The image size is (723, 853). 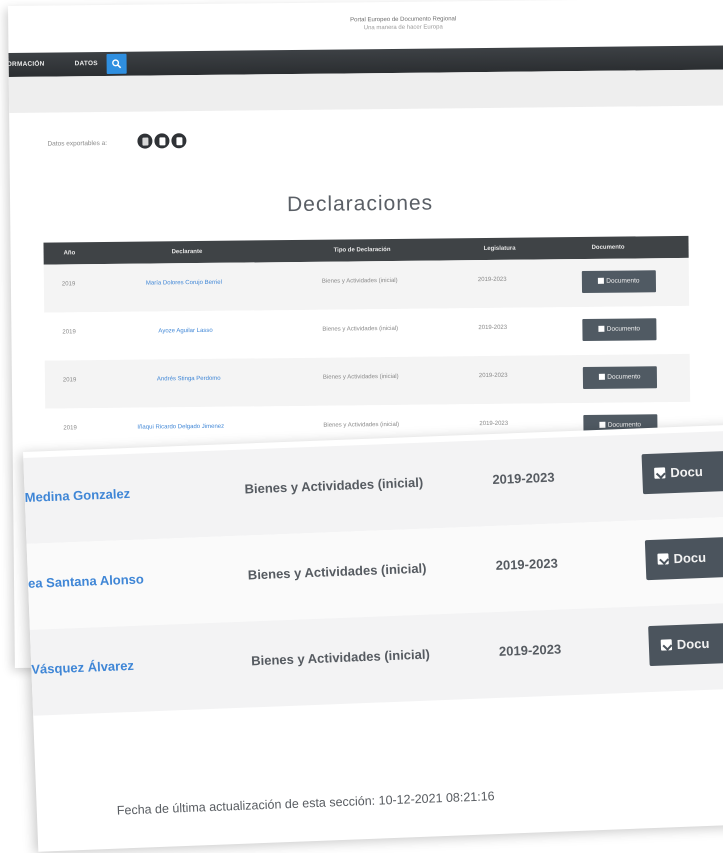 I want to click on nav-item-datos: DATOS, so click(x=86, y=64).